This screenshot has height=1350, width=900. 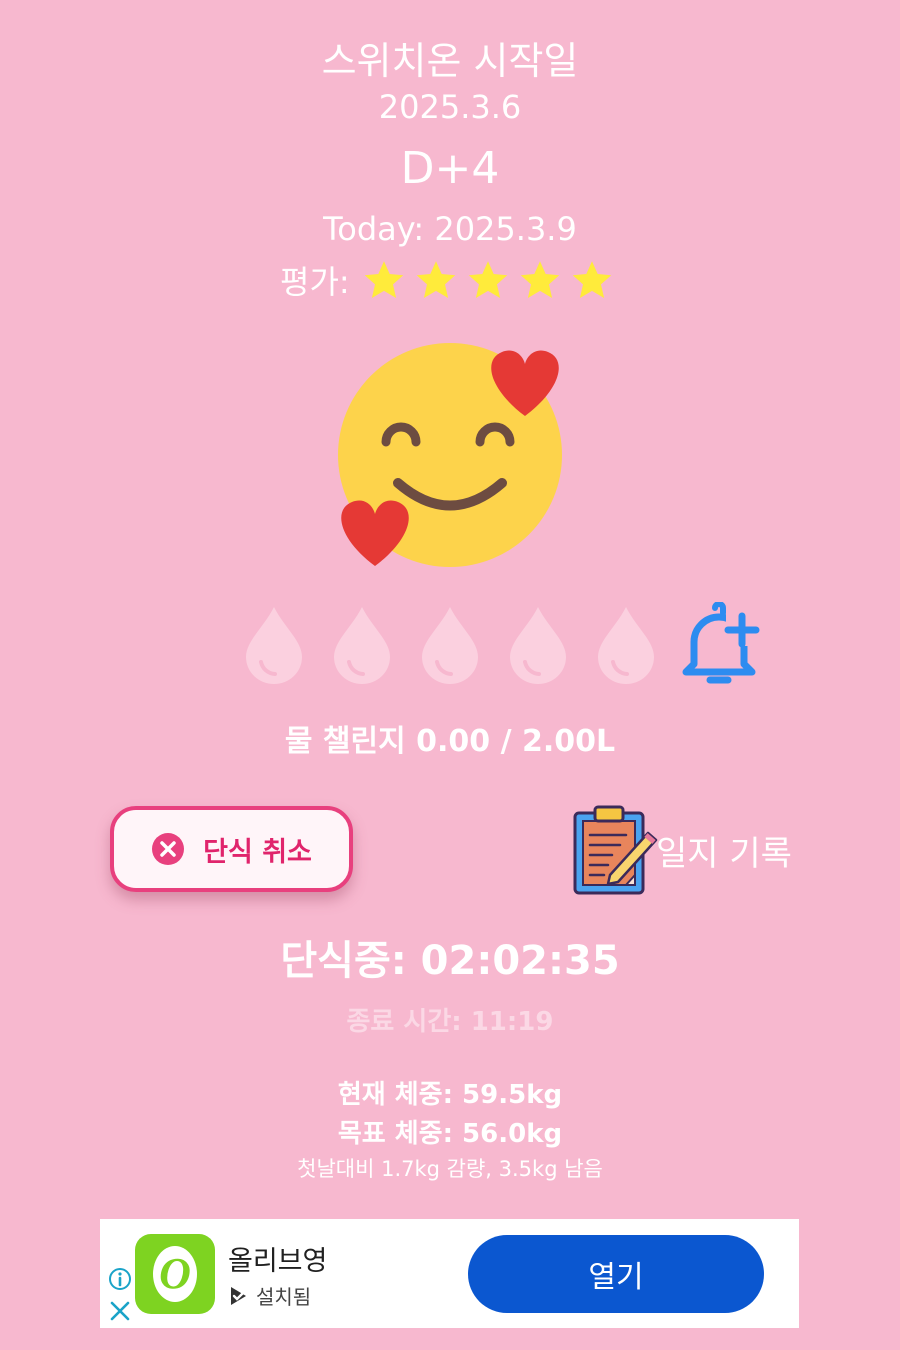 What do you see at coordinates (450, 229) in the screenshot?
I see `today-date: Today: 2025.3.9` at bounding box center [450, 229].